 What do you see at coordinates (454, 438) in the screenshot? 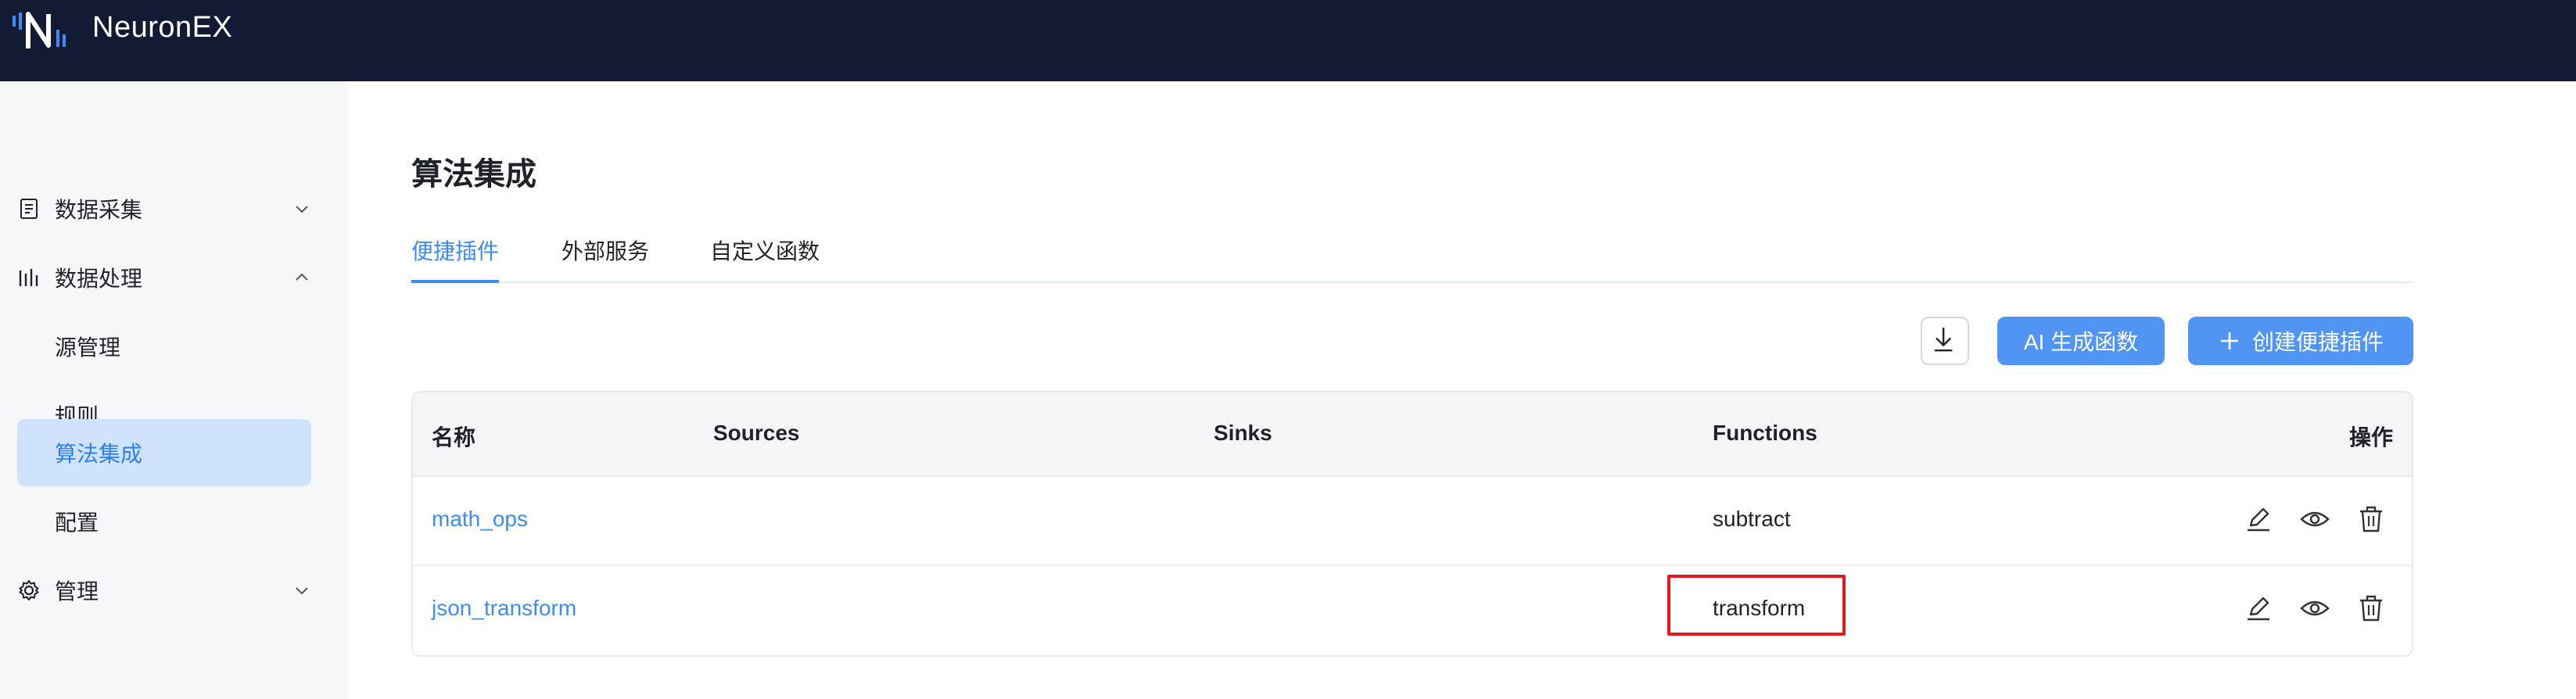
I see `column-header-name: 名称` at bounding box center [454, 438].